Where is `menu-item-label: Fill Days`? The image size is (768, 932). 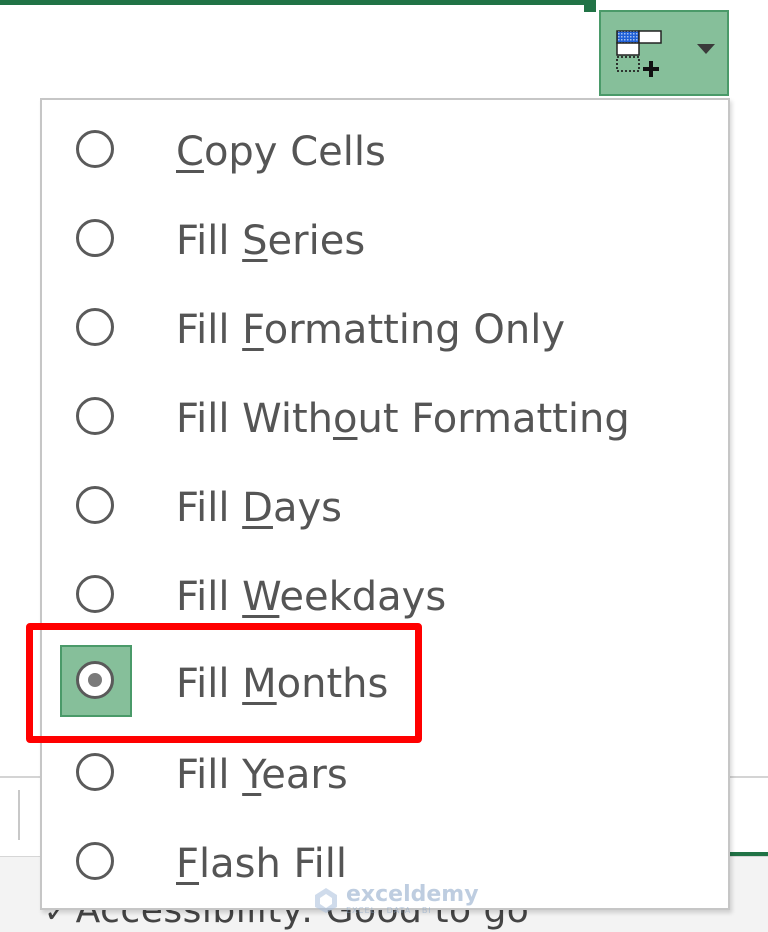
menu-item-label: Fill Days is located at coordinates (259, 508).